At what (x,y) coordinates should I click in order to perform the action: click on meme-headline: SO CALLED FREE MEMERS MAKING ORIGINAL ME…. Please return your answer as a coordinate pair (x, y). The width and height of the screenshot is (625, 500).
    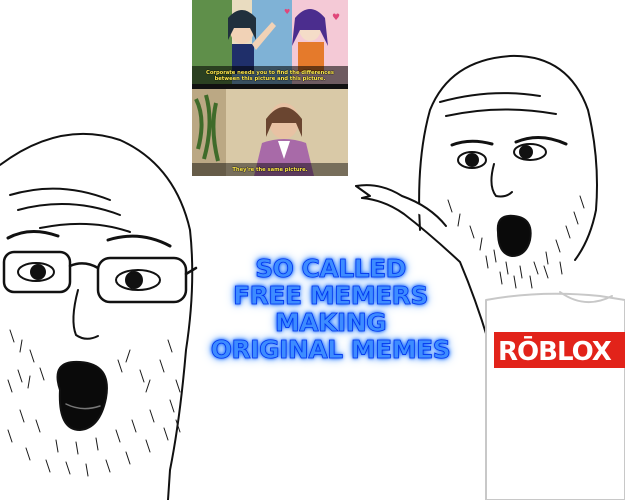
    Looking at the image, I should click on (330, 309).